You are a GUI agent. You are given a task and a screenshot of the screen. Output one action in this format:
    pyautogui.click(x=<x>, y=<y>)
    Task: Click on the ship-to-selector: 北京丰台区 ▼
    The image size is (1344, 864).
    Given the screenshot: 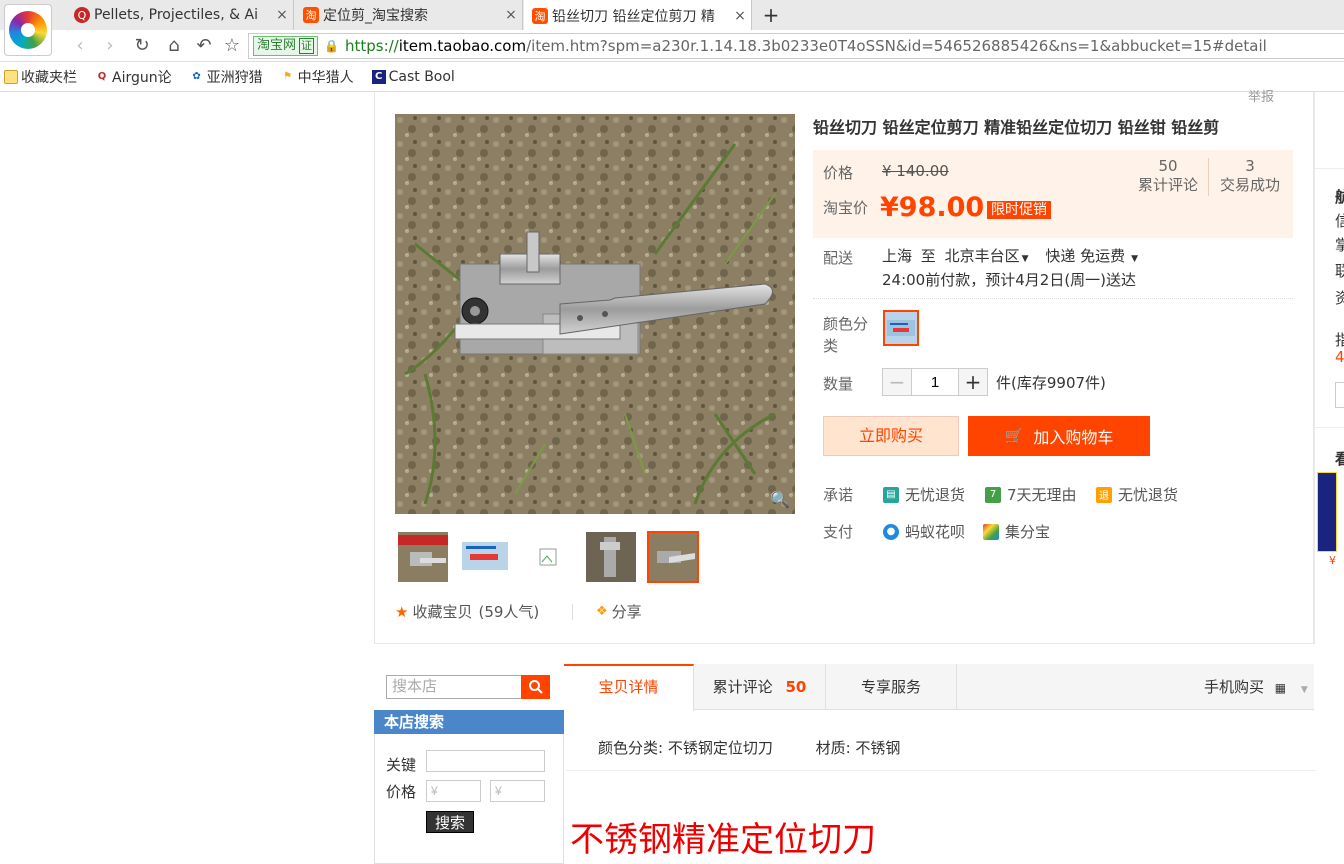 What is the action you would take?
    pyautogui.click(x=987, y=256)
    